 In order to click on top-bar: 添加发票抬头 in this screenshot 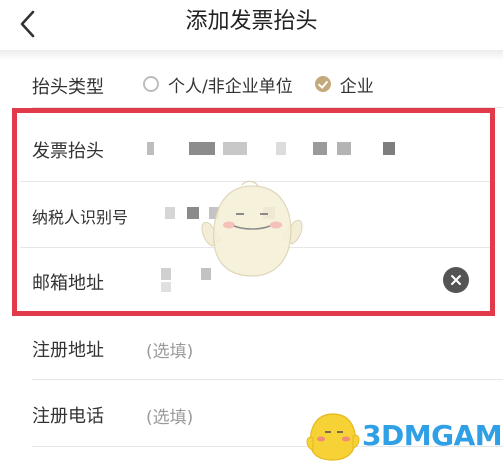, I will do `click(251, 25)`.